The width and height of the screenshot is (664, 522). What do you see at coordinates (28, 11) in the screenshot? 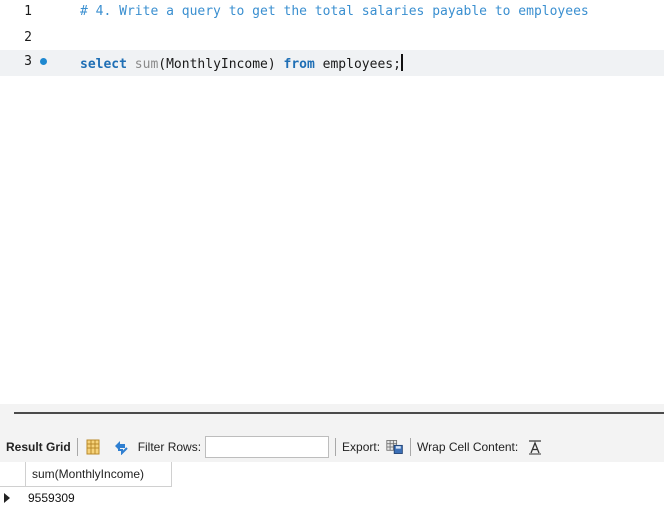
I see `line-number: 1` at bounding box center [28, 11].